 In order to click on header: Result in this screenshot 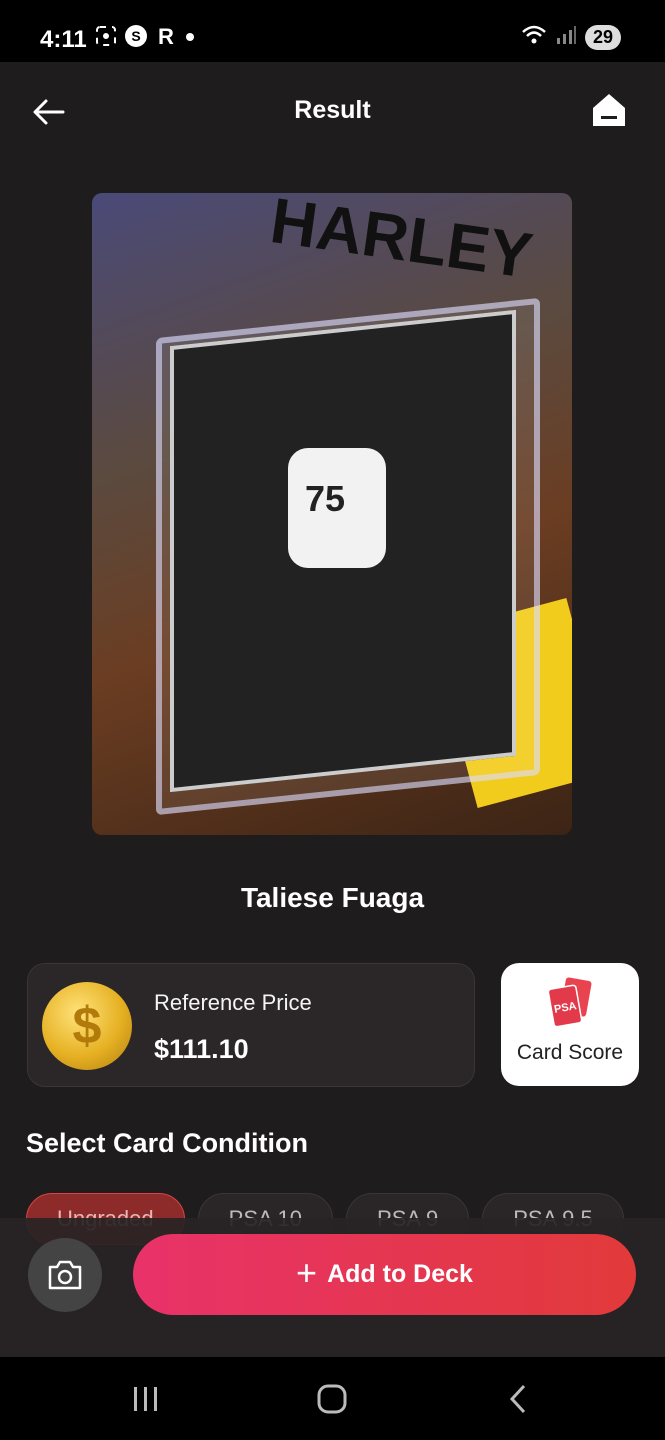, I will do `click(332, 111)`.